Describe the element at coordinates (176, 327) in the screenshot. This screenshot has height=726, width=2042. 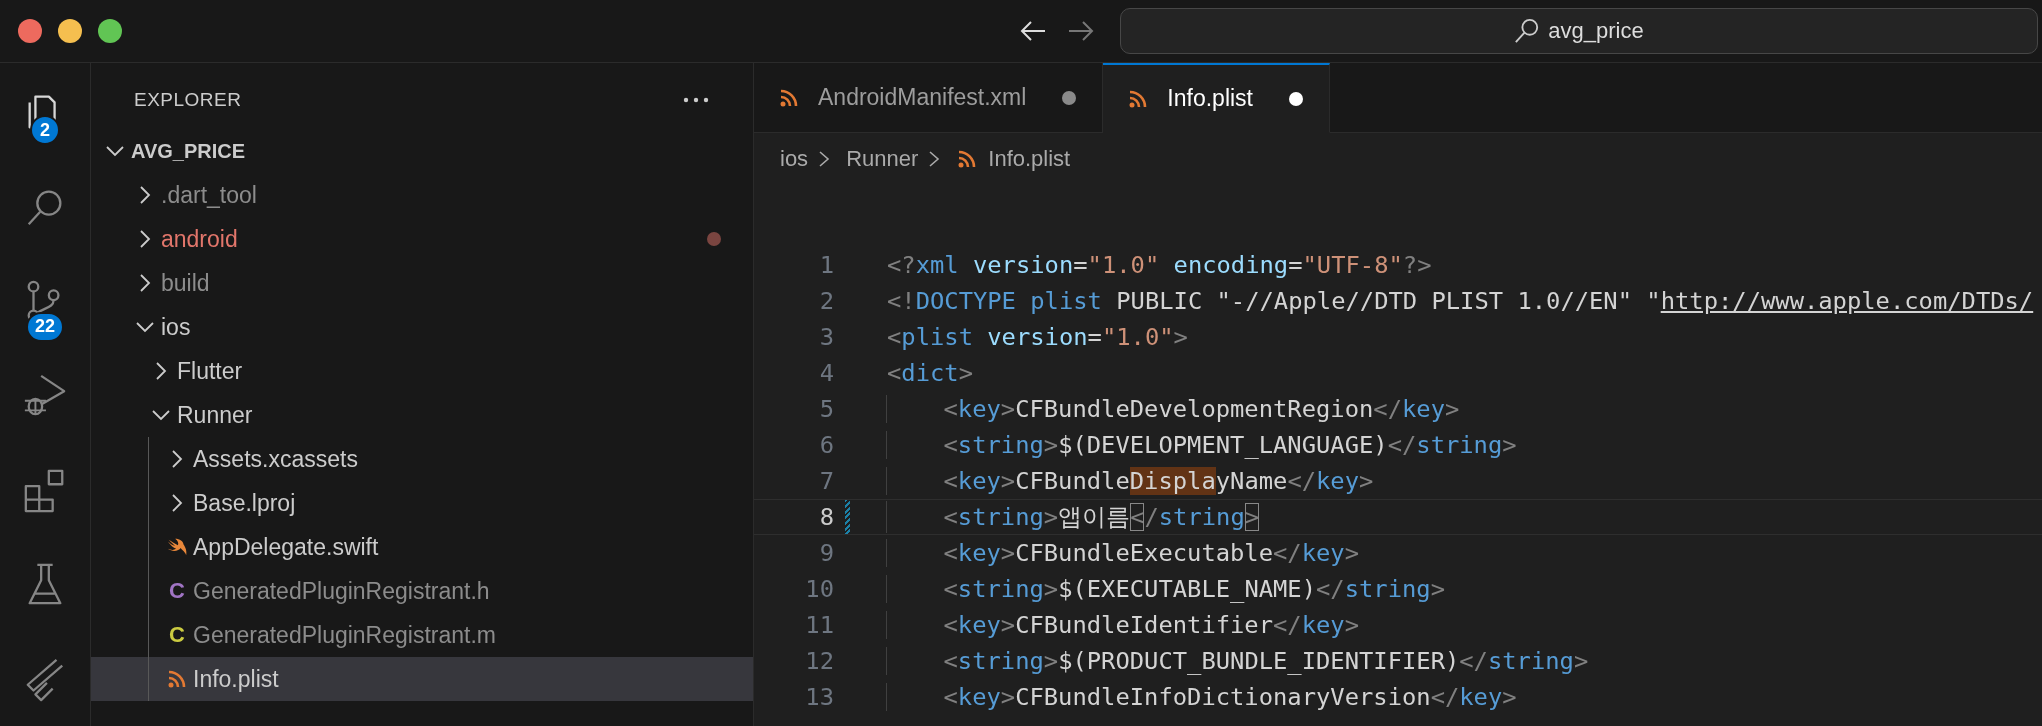
I see `file-tree-label: ios` at that location.